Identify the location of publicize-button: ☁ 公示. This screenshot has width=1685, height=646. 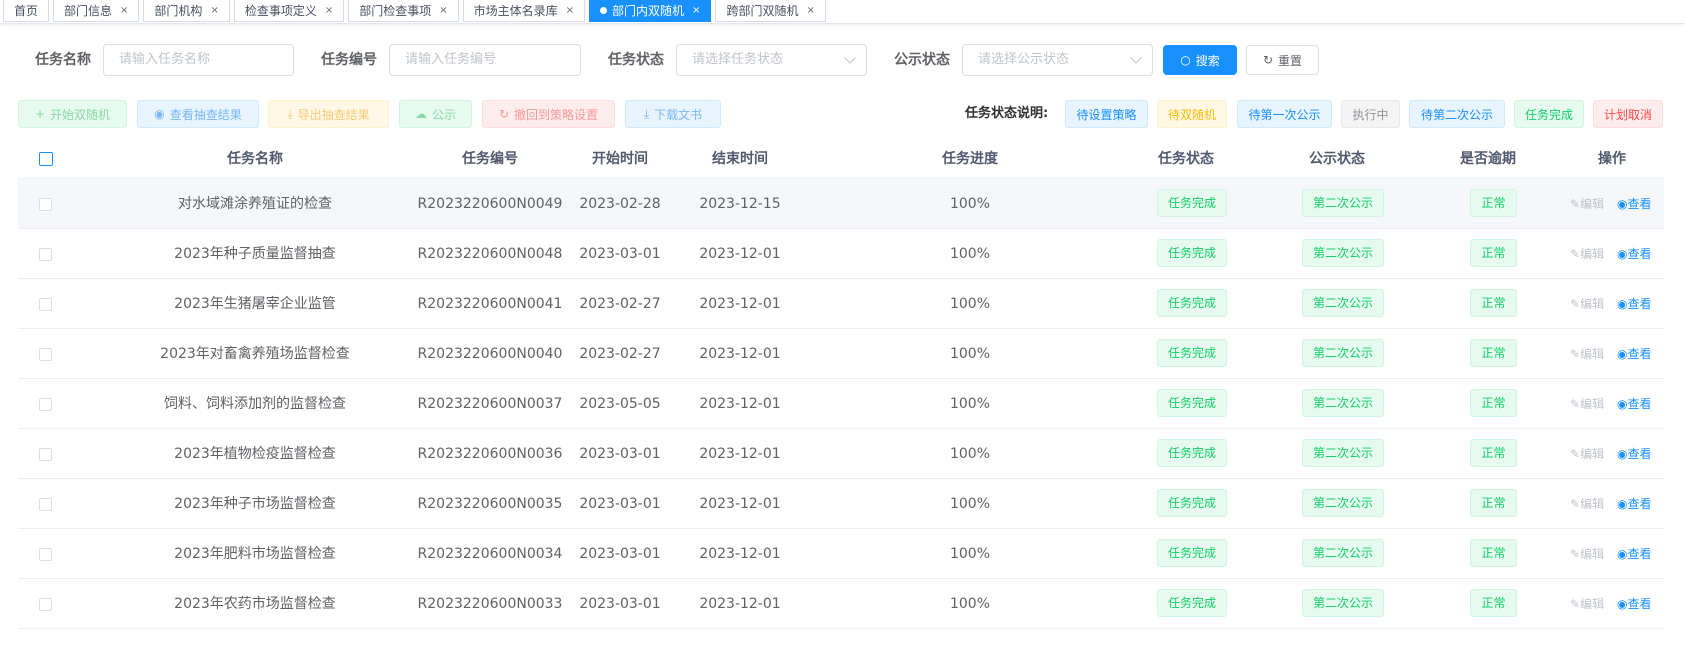
(435, 114).